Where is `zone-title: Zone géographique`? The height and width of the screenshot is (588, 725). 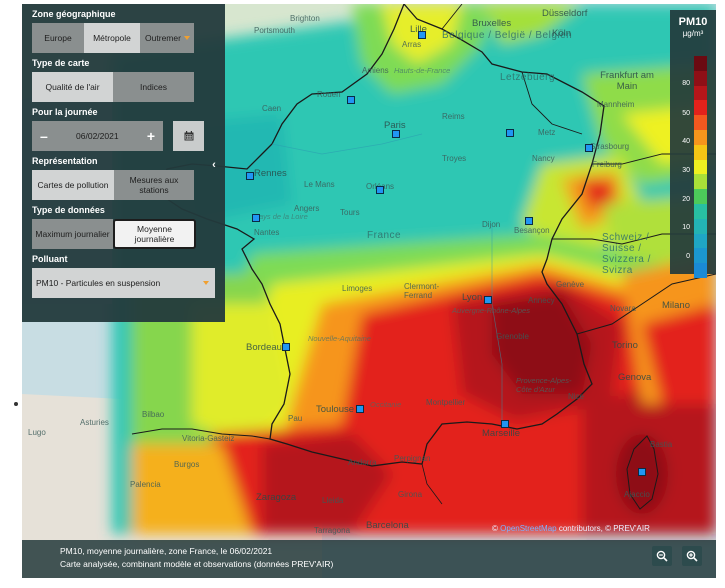 zone-title: Zone géographique is located at coordinates (74, 14).